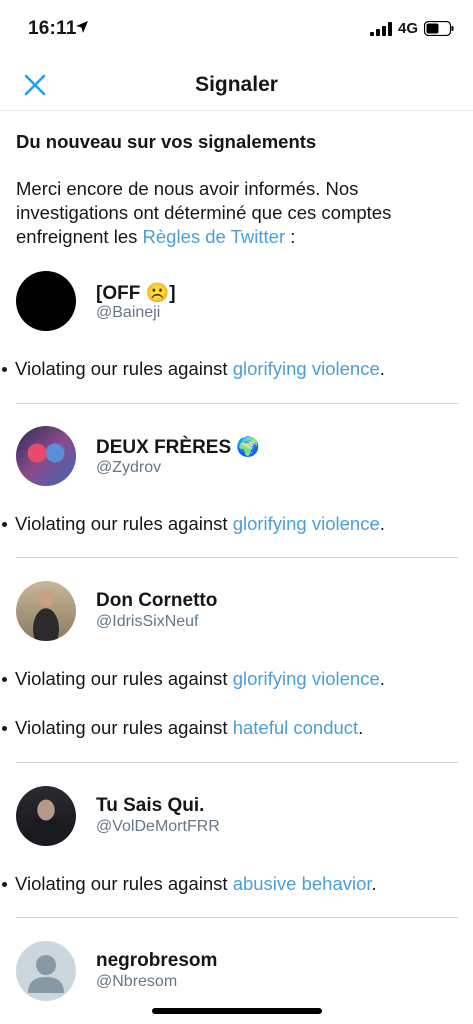  I want to click on navigation-bar: Signaler, so click(236, 85).